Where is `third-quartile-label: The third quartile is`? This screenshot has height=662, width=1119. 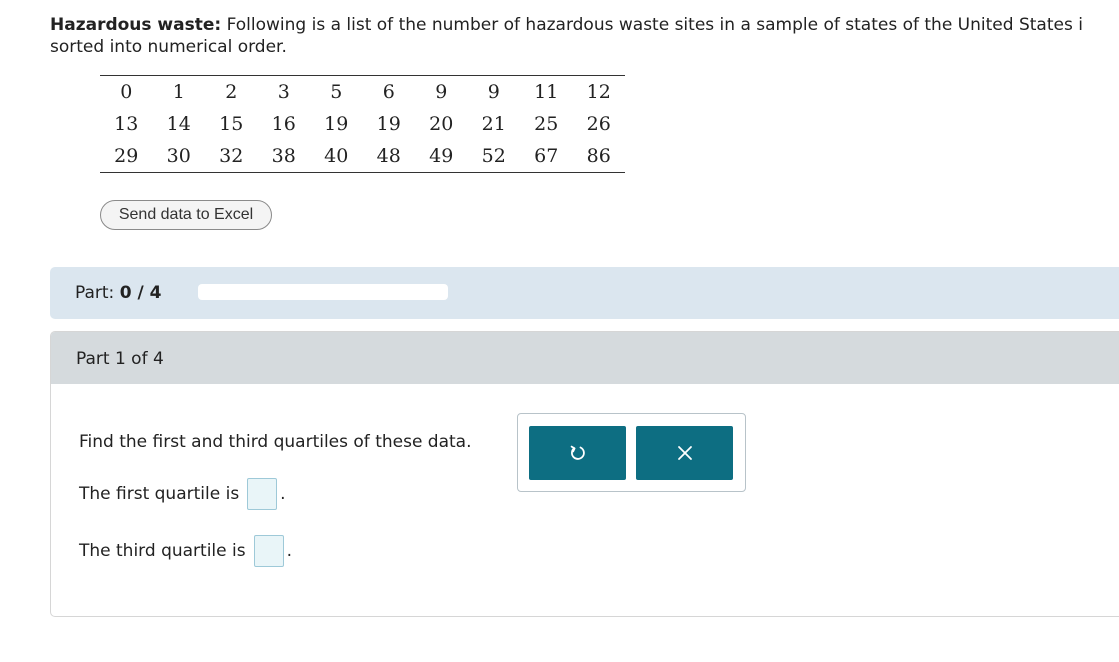
third-quartile-label: The third quartile is is located at coordinates (162, 551).